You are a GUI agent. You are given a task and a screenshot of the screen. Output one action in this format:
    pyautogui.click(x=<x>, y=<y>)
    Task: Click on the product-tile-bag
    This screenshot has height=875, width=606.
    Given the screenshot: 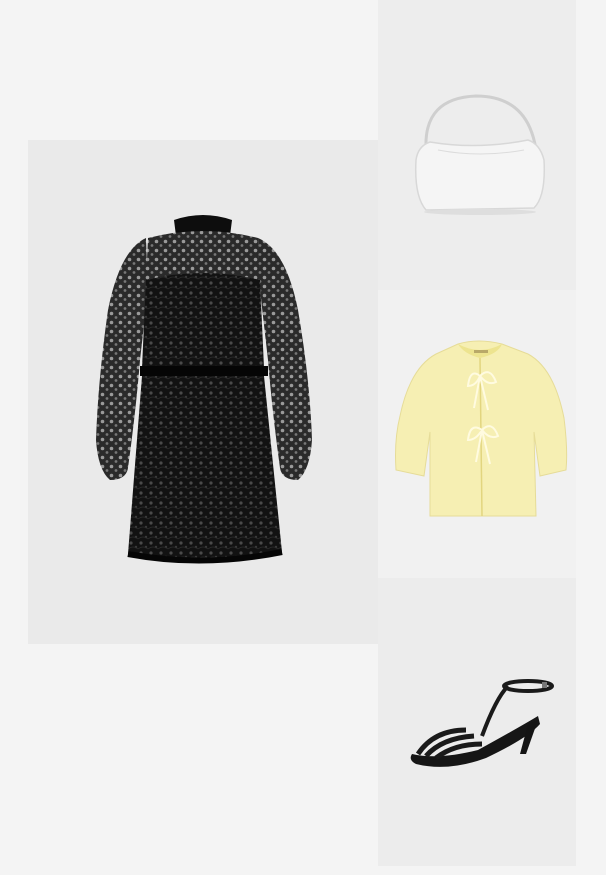 What is the action you would take?
    pyautogui.click(x=477, y=145)
    